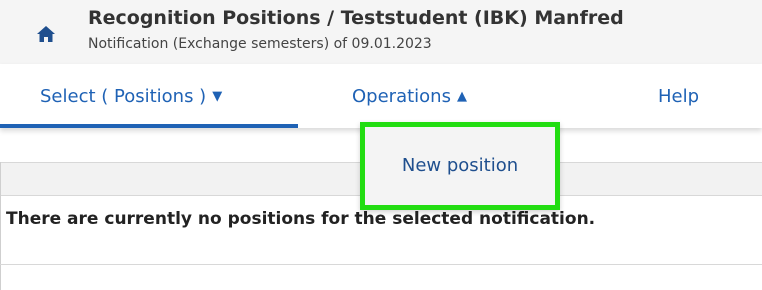  What do you see at coordinates (217, 96) in the screenshot?
I see `caret-down-icon: ▼` at bounding box center [217, 96].